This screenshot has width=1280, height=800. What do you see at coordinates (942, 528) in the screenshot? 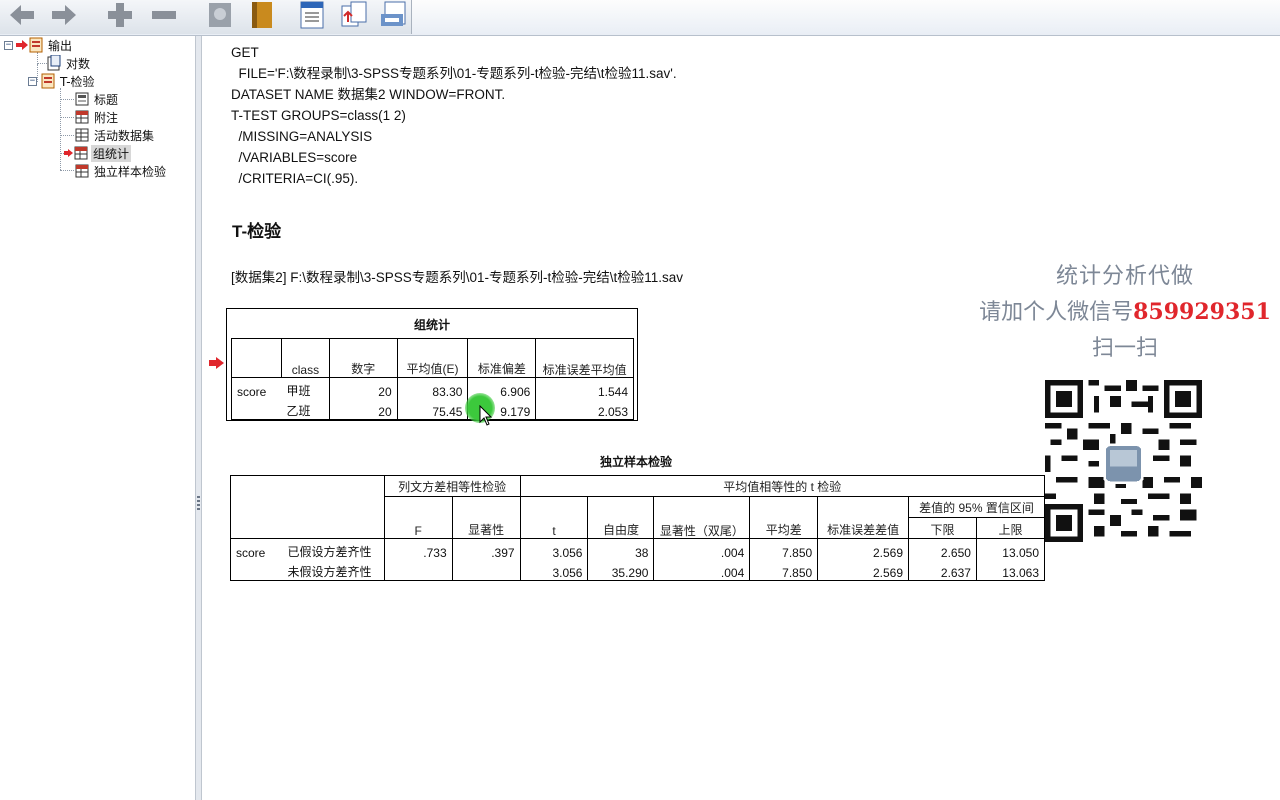
I see `header-lower: 下限` at bounding box center [942, 528].